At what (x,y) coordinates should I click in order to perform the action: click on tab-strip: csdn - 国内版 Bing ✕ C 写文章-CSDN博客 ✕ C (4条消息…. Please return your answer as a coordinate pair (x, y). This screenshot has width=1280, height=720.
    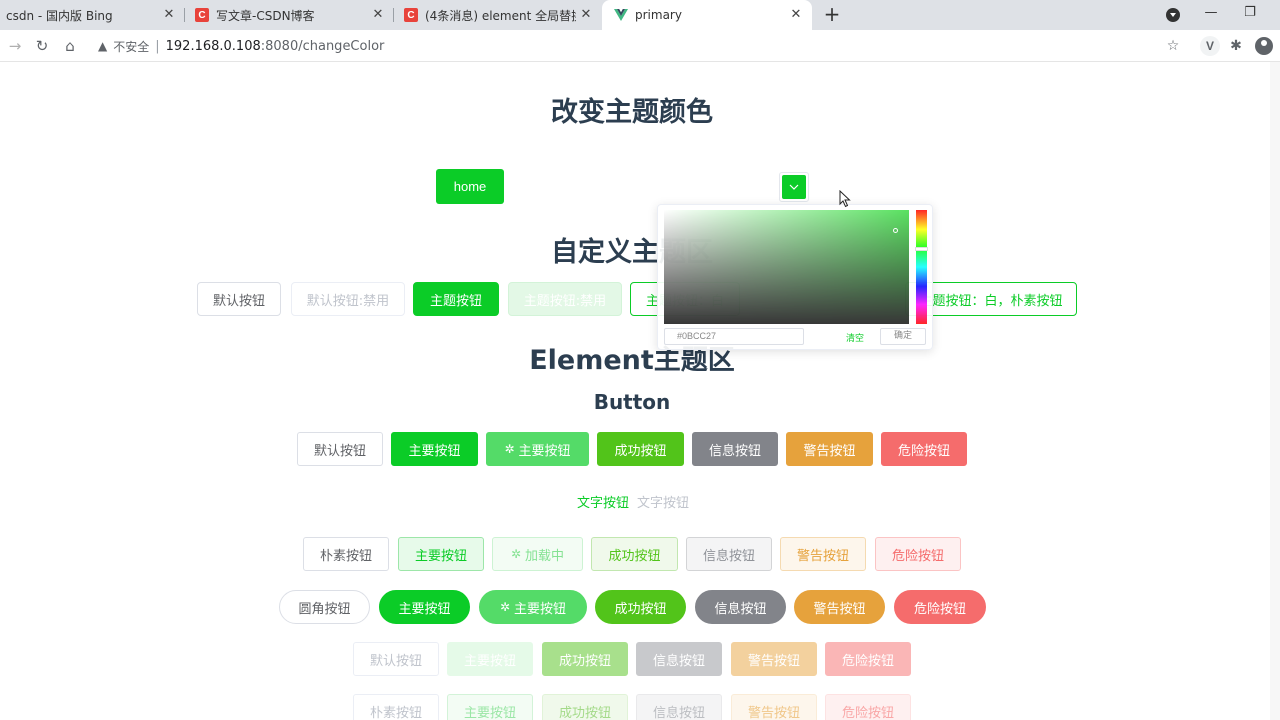
    Looking at the image, I should click on (640, 15).